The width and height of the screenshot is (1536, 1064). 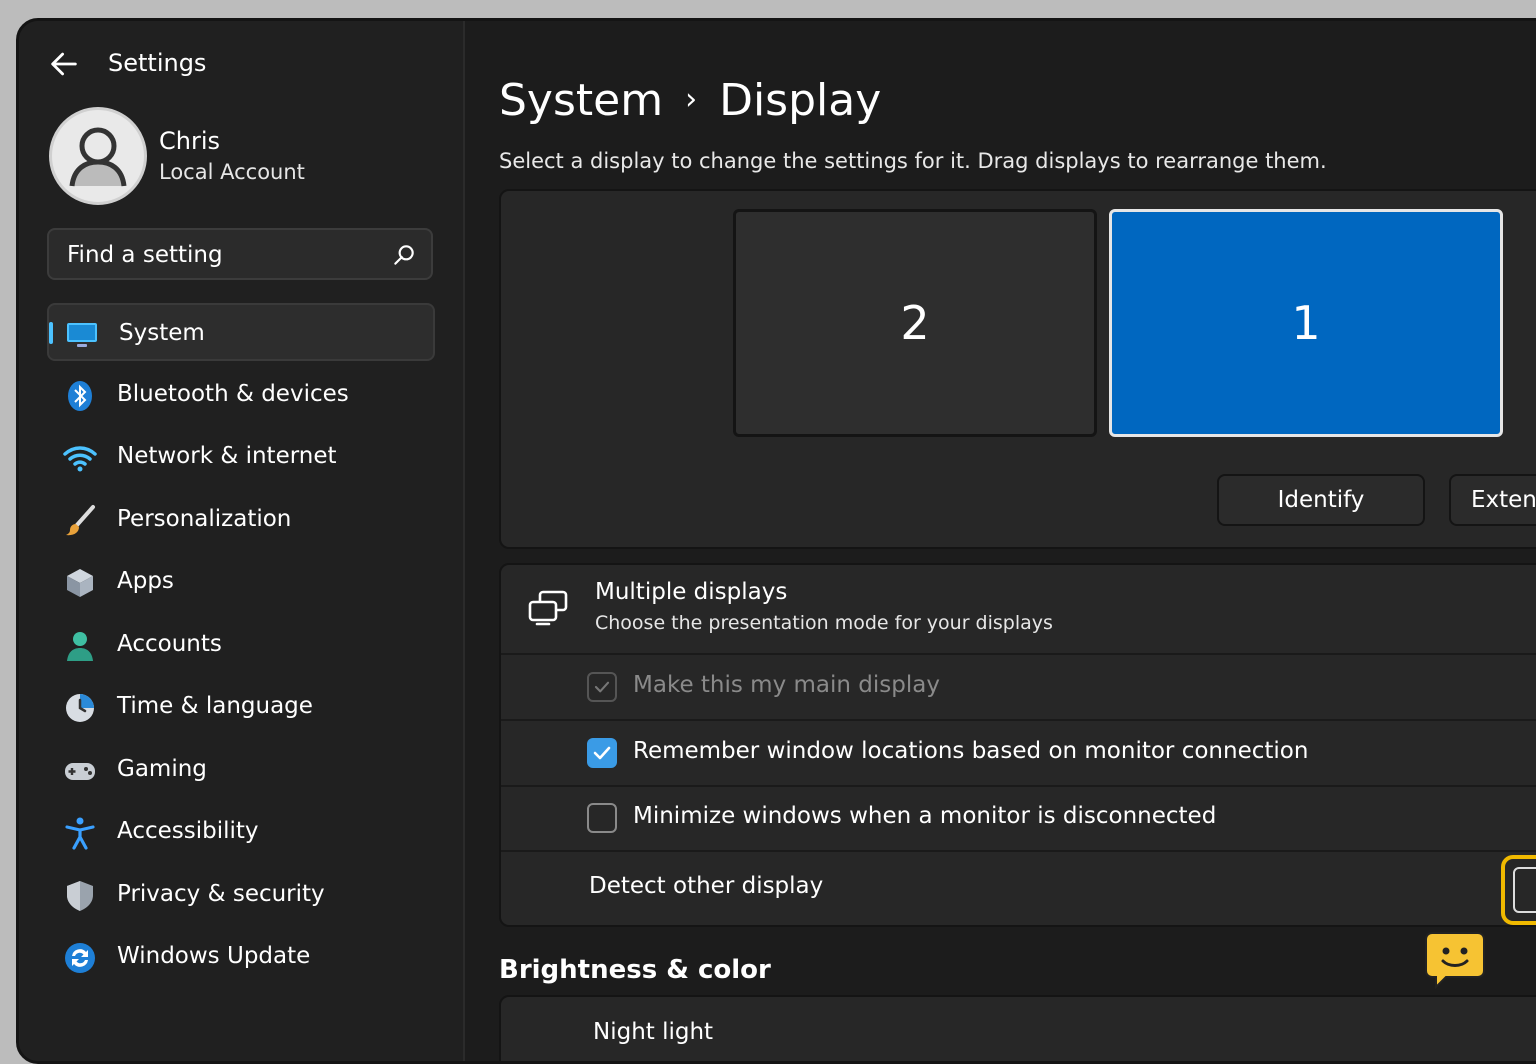 What do you see at coordinates (635, 970) in the screenshot?
I see `brightness-color-heading: Brightness & color` at bounding box center [635, 970].